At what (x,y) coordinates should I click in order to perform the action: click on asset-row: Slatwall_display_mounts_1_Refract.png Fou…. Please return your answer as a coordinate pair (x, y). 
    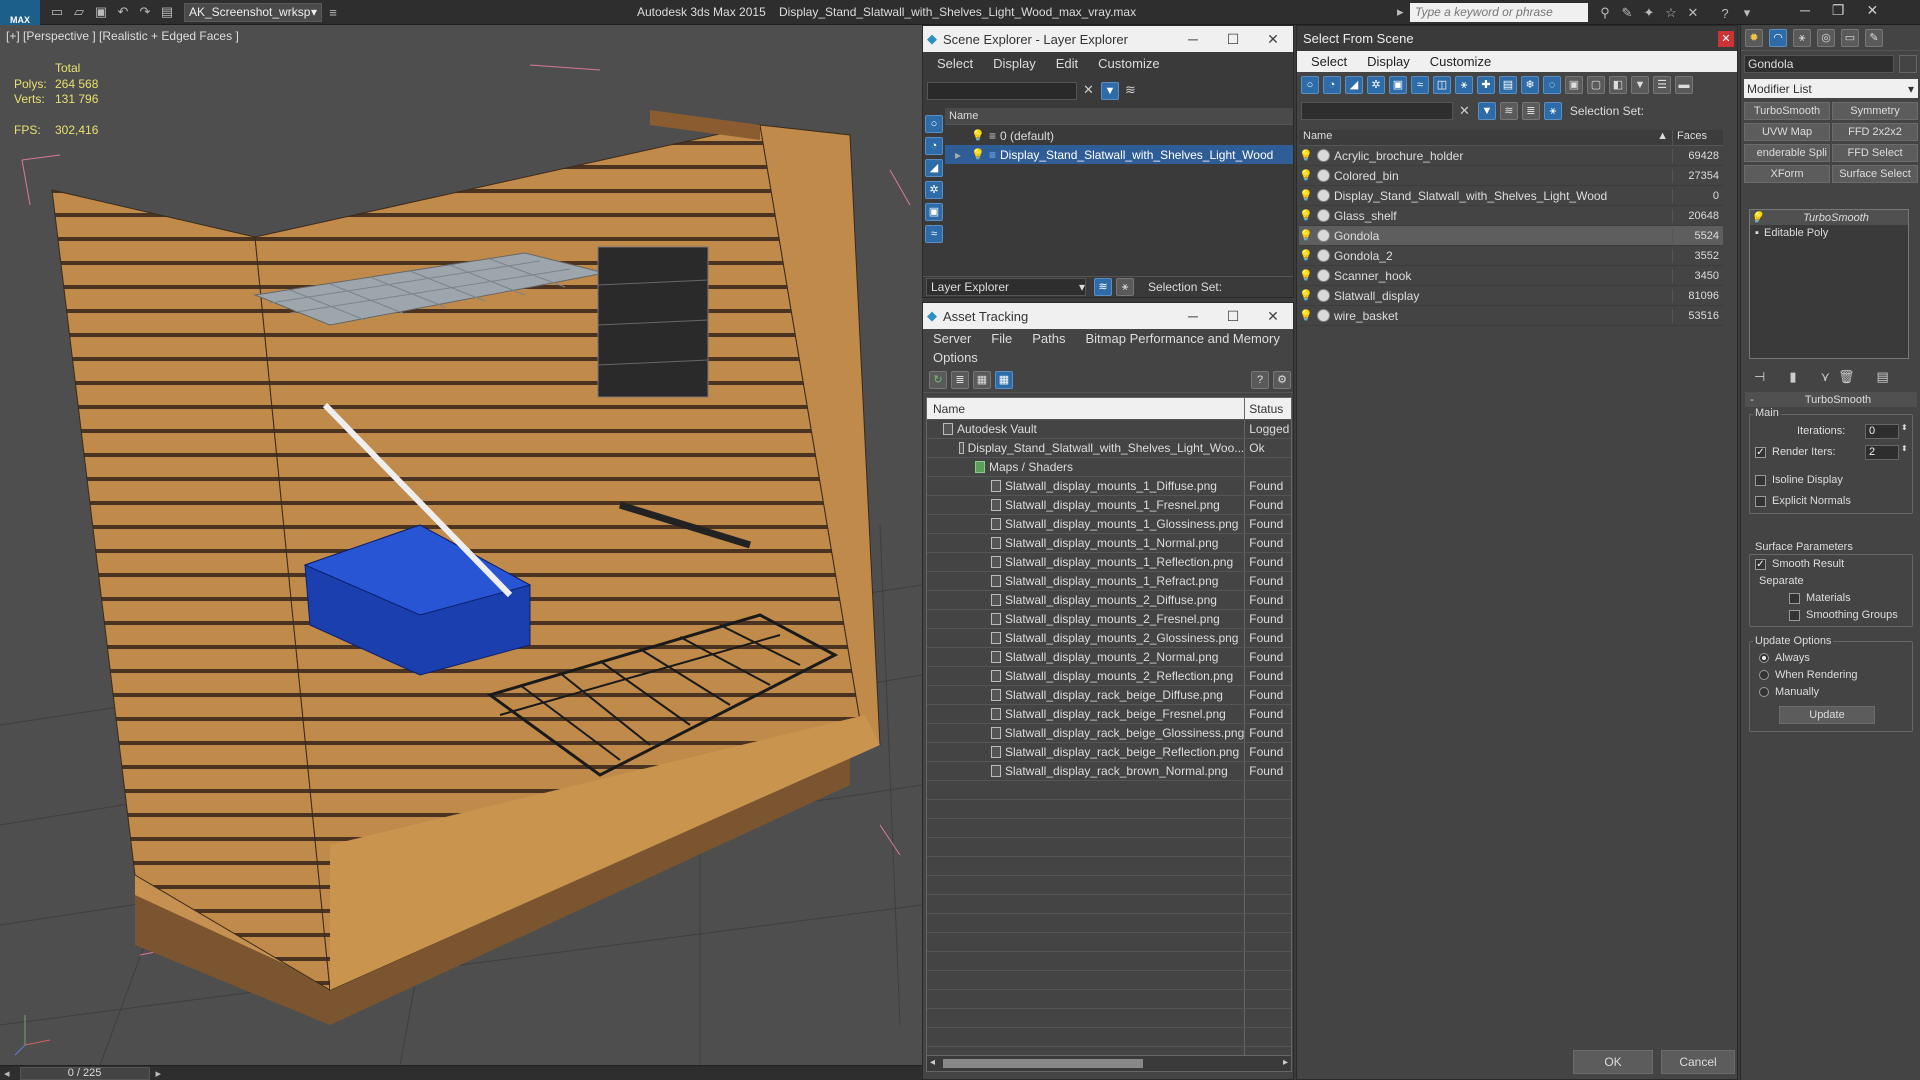
    Looking at the image, I should click on (1109, 581).